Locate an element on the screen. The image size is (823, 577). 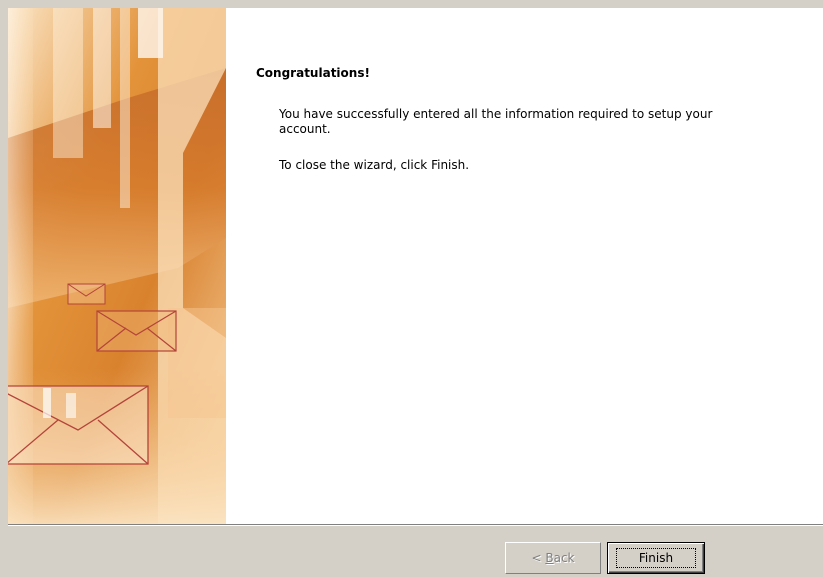
page-title: Congratulations! is located at coordinates (313, 73).